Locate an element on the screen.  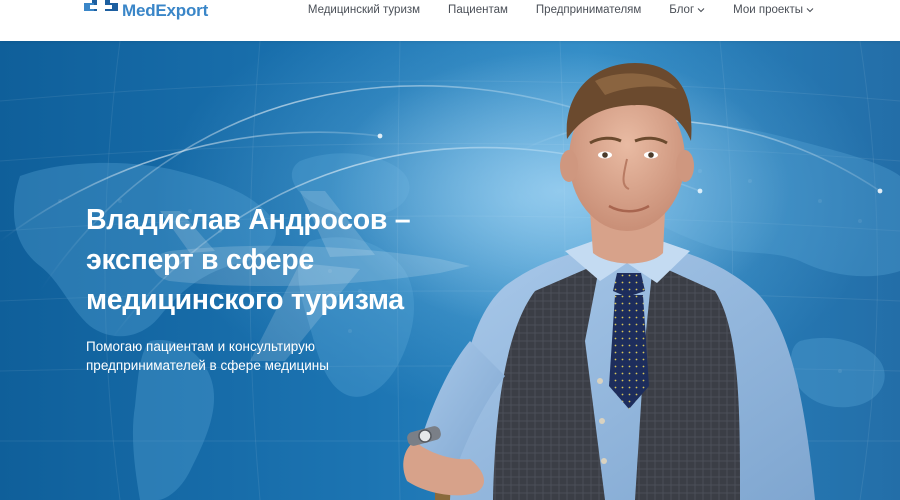
nav-item-medical-tourism: Медицинский туризм is located at coordinates (364, 10).